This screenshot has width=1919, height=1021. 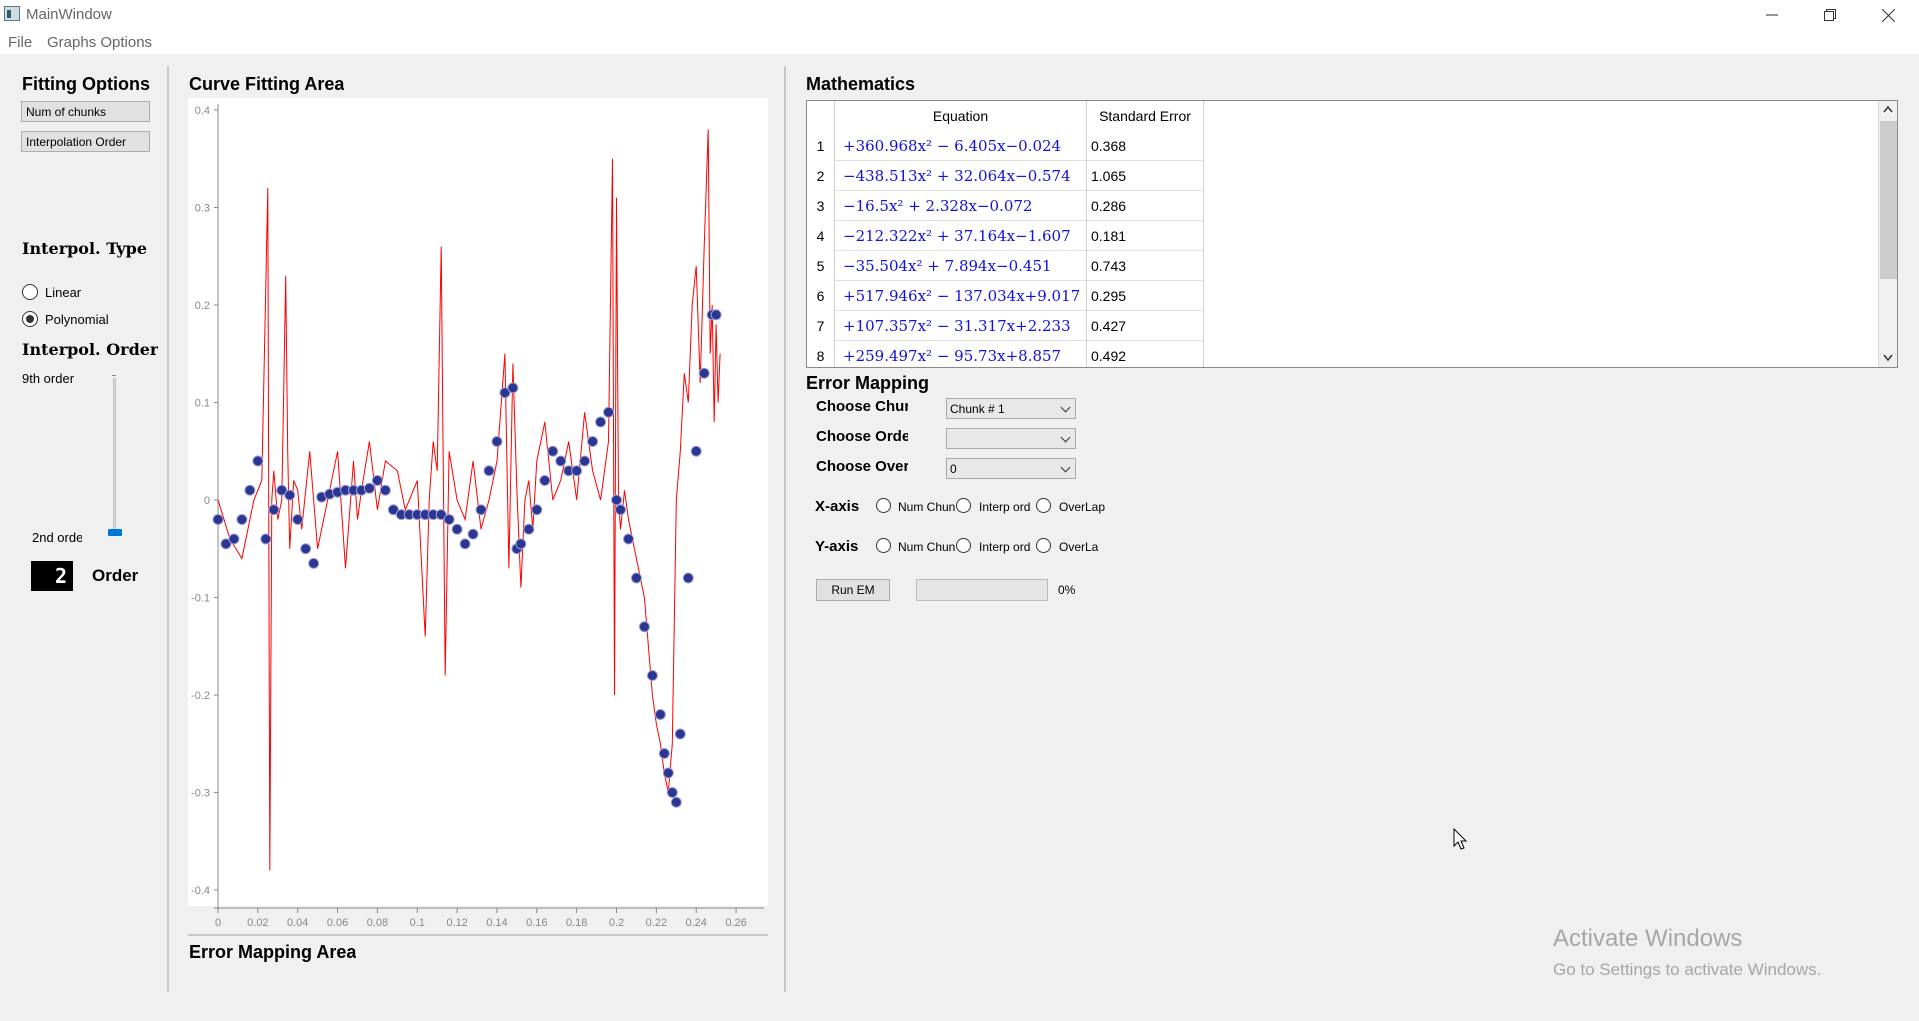 I want to click on polynomial-label: Polynomial, so click(x=77, y=319).